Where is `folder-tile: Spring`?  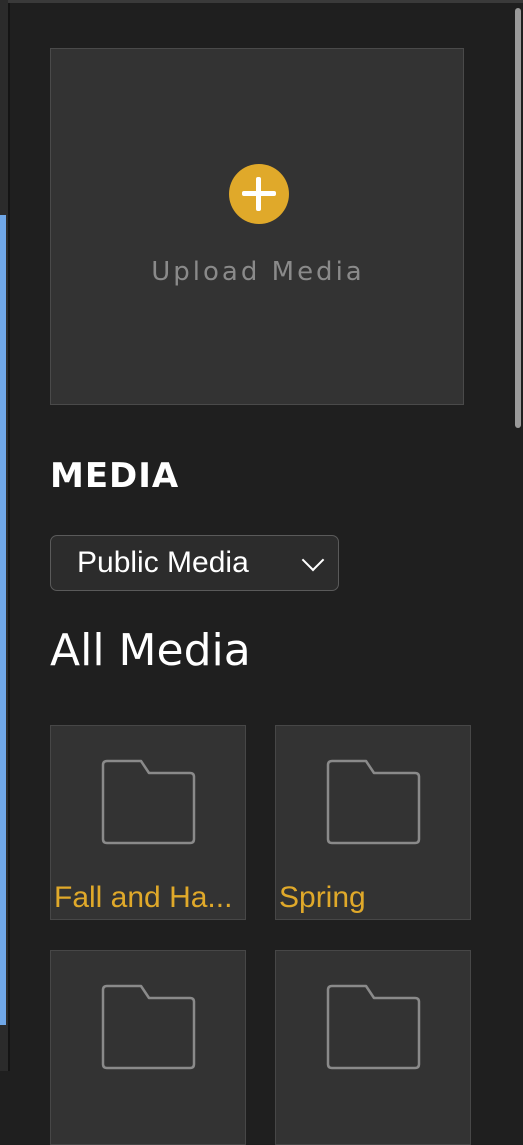
folder-tile: Spring is located at coordinates (373, 822).